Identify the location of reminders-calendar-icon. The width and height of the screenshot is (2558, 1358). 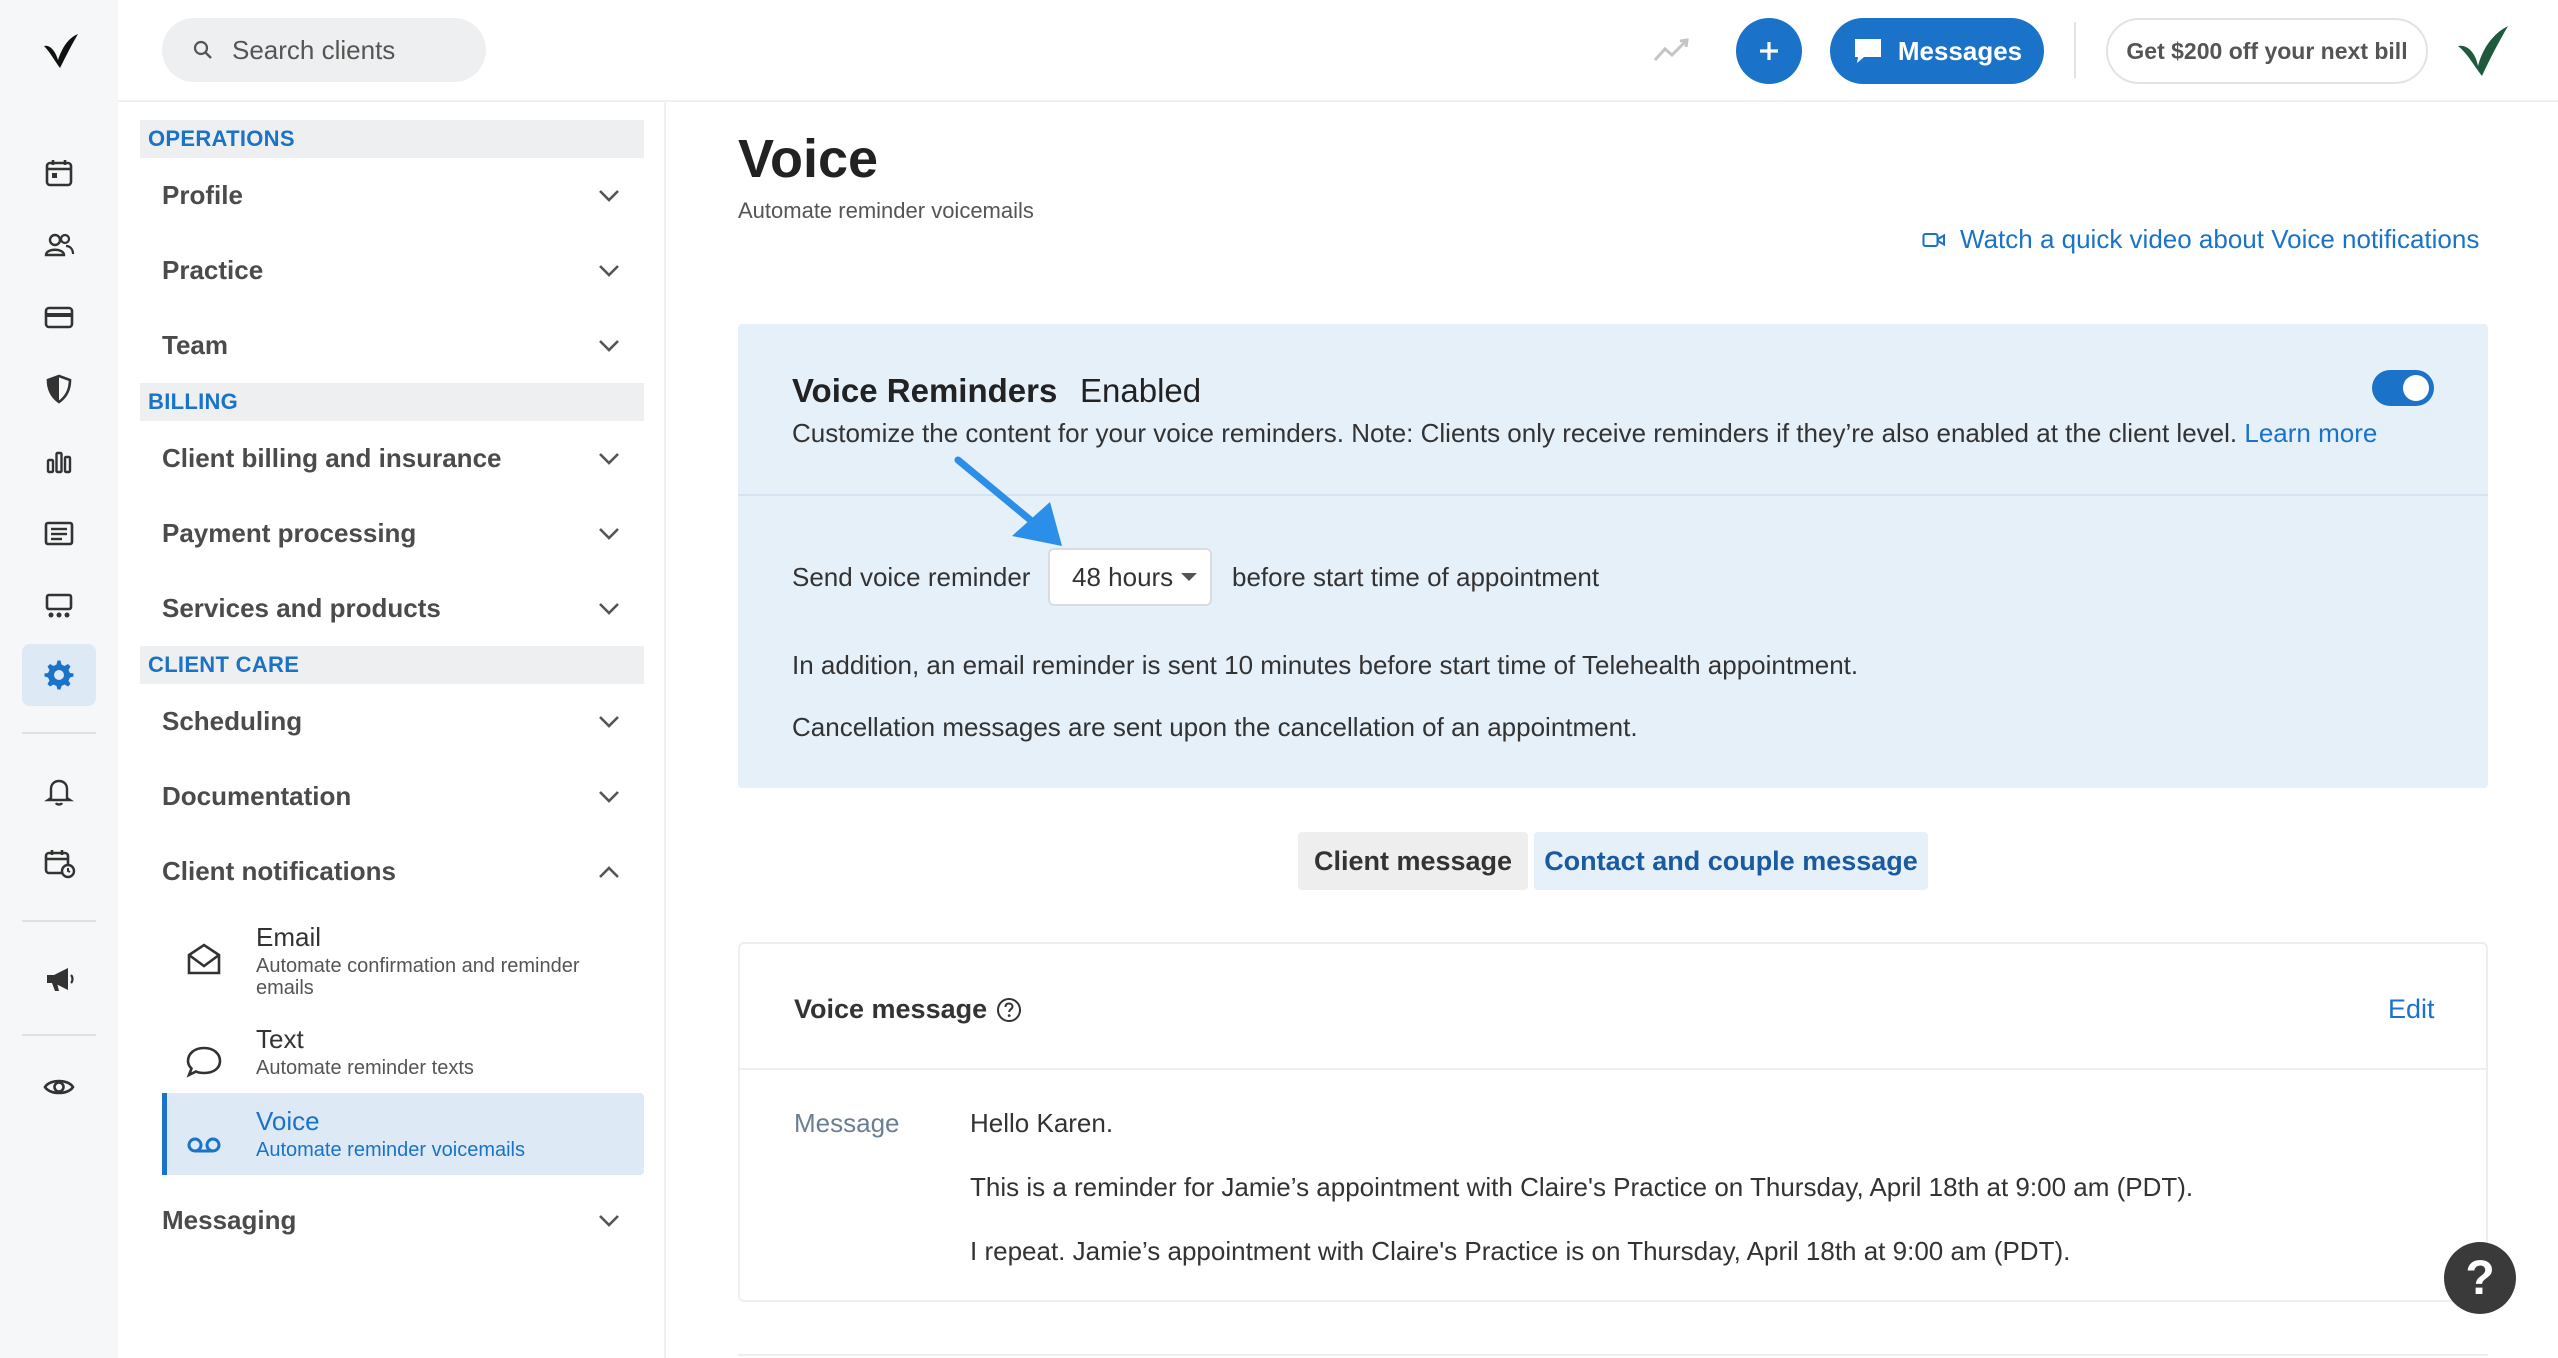
(59, 863).